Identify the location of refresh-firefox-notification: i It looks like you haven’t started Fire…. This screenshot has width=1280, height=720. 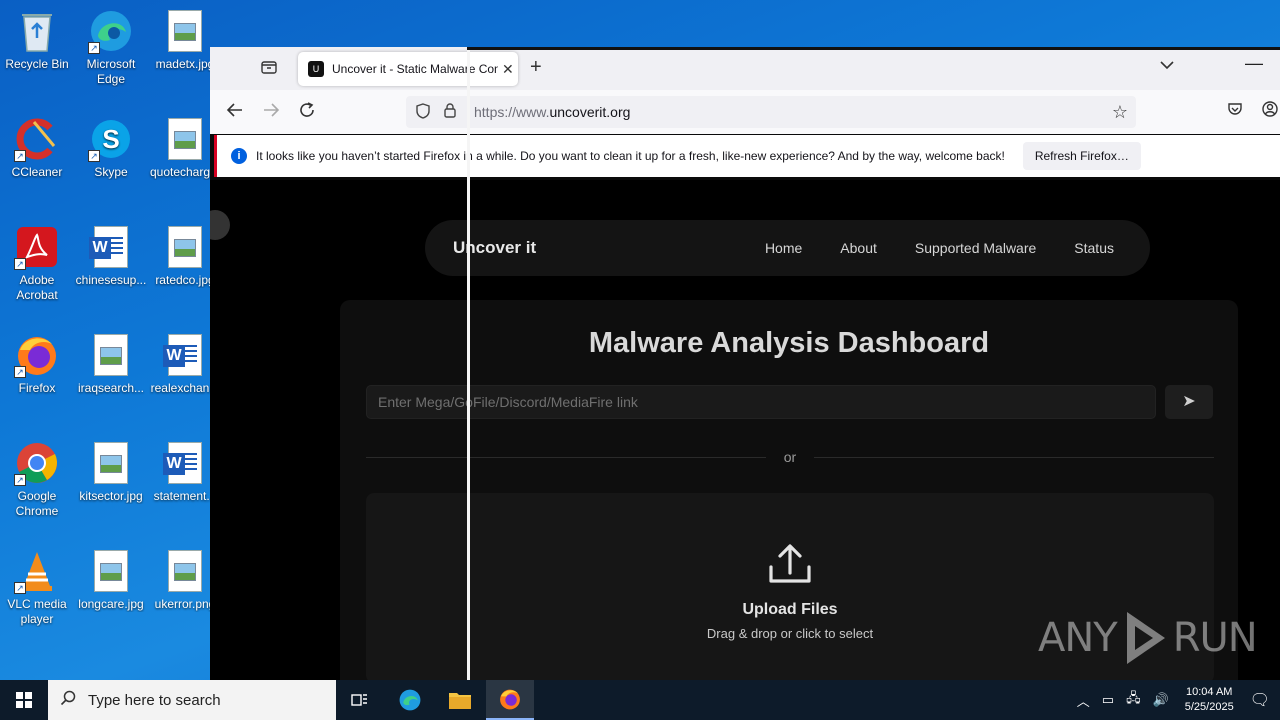
(747, 156).